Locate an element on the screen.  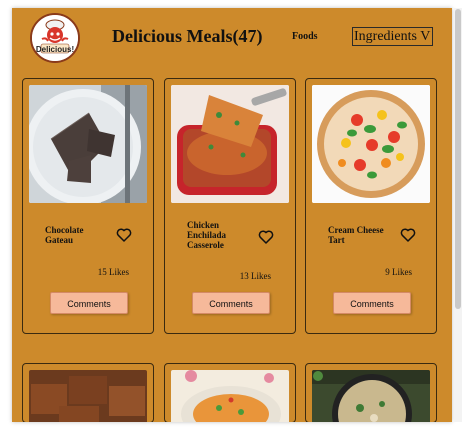
likes-count: 9 Likes is located at coordinates (398, 272).